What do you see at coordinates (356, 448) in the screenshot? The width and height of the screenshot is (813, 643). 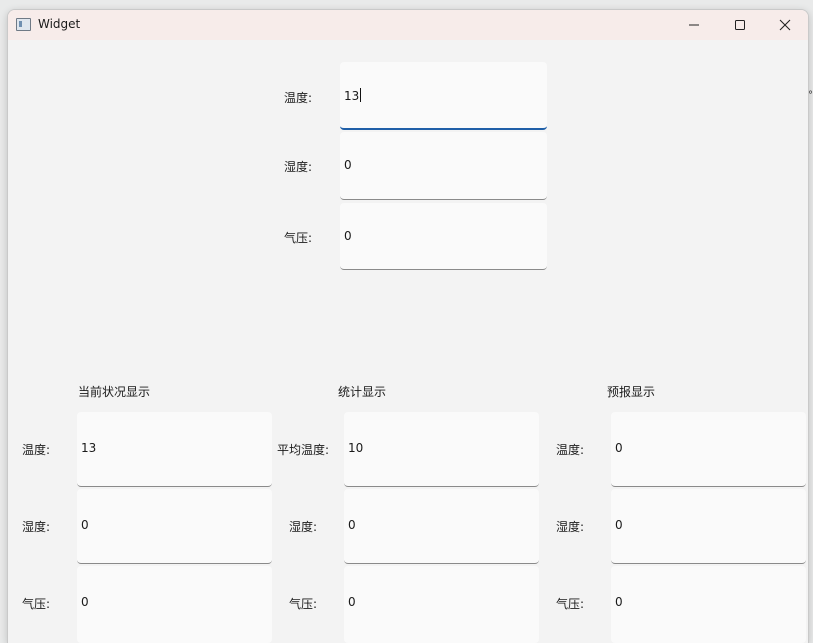 I see `statistics-avg-temperature-value: 10` at bounding box center [356, 448].